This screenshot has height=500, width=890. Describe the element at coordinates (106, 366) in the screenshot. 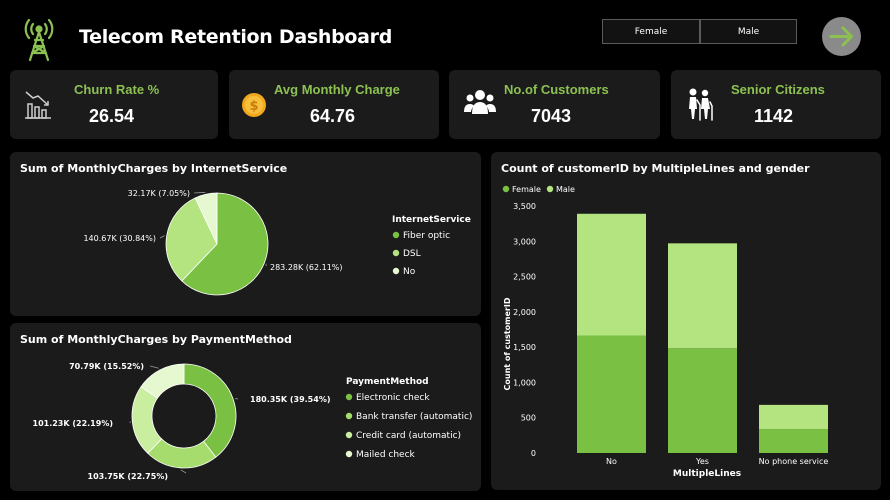

I see `data-label: 70.79K (15.52%)` at that location.